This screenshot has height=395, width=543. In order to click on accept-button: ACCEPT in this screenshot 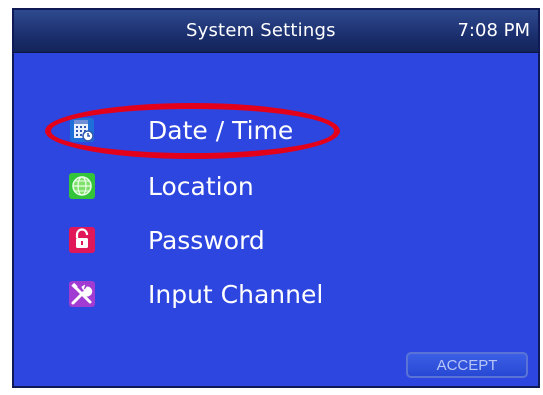, I will do `click(467, 365)`.